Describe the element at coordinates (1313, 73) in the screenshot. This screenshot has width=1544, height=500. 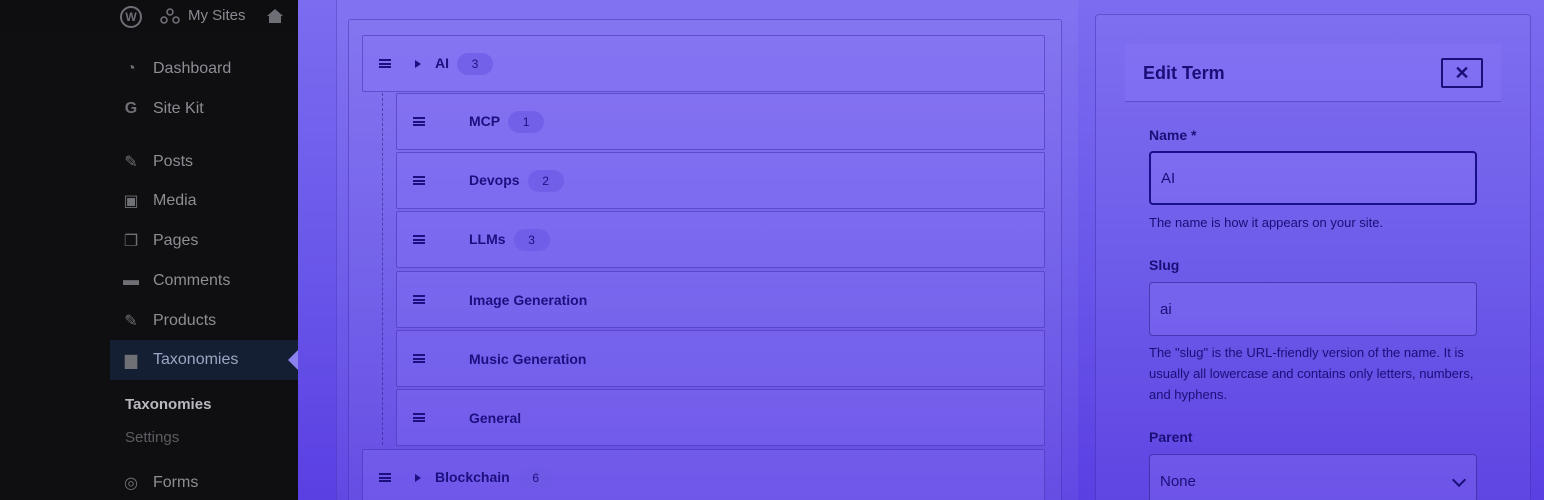
I see `edit-term-header: Edit Term ✕` at that location.